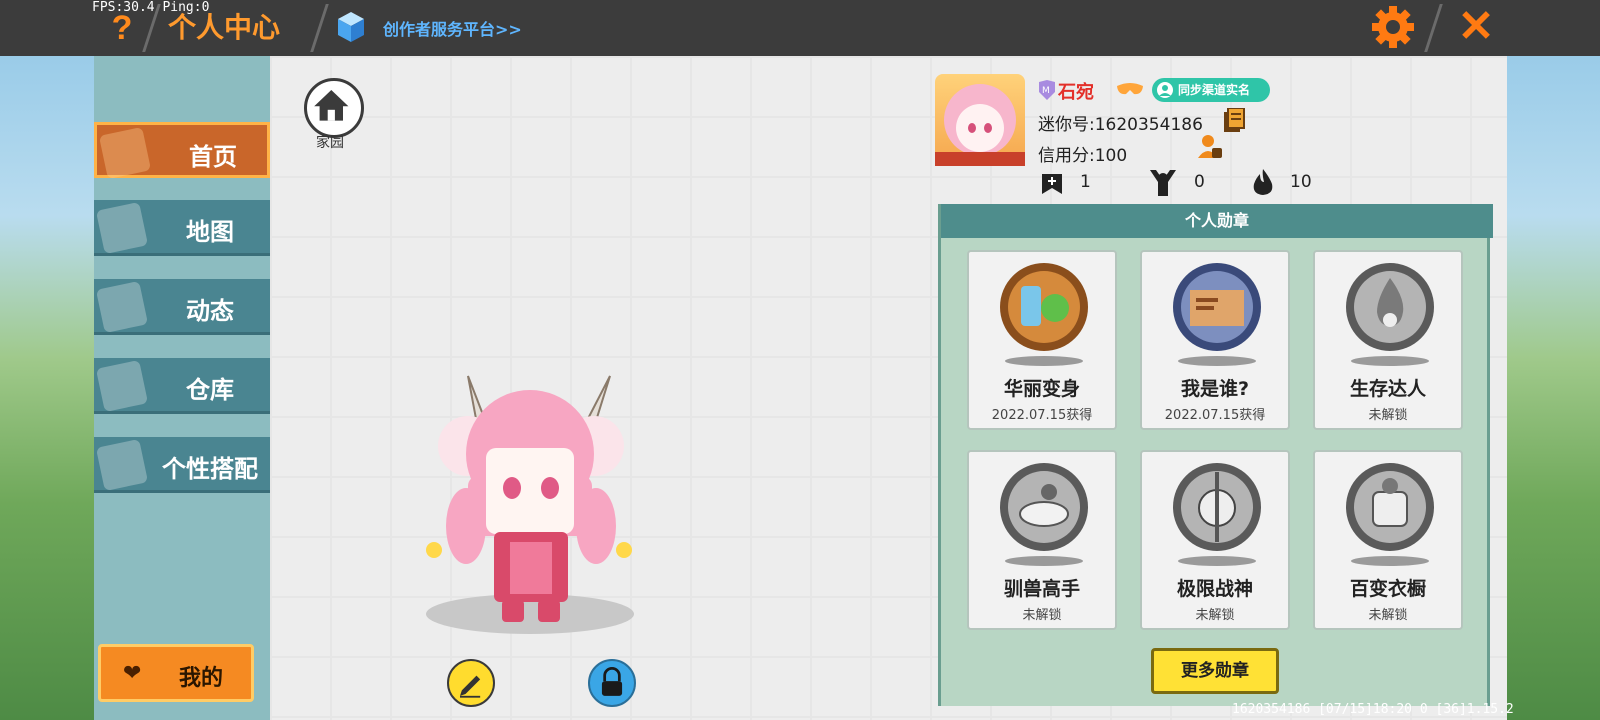 This screenshot has height=720, width=1600. What do you see at coordinates (213, 157) in the screenshot?
I see `sidebar-item-label: 首页` at bounding box center [213, 157].